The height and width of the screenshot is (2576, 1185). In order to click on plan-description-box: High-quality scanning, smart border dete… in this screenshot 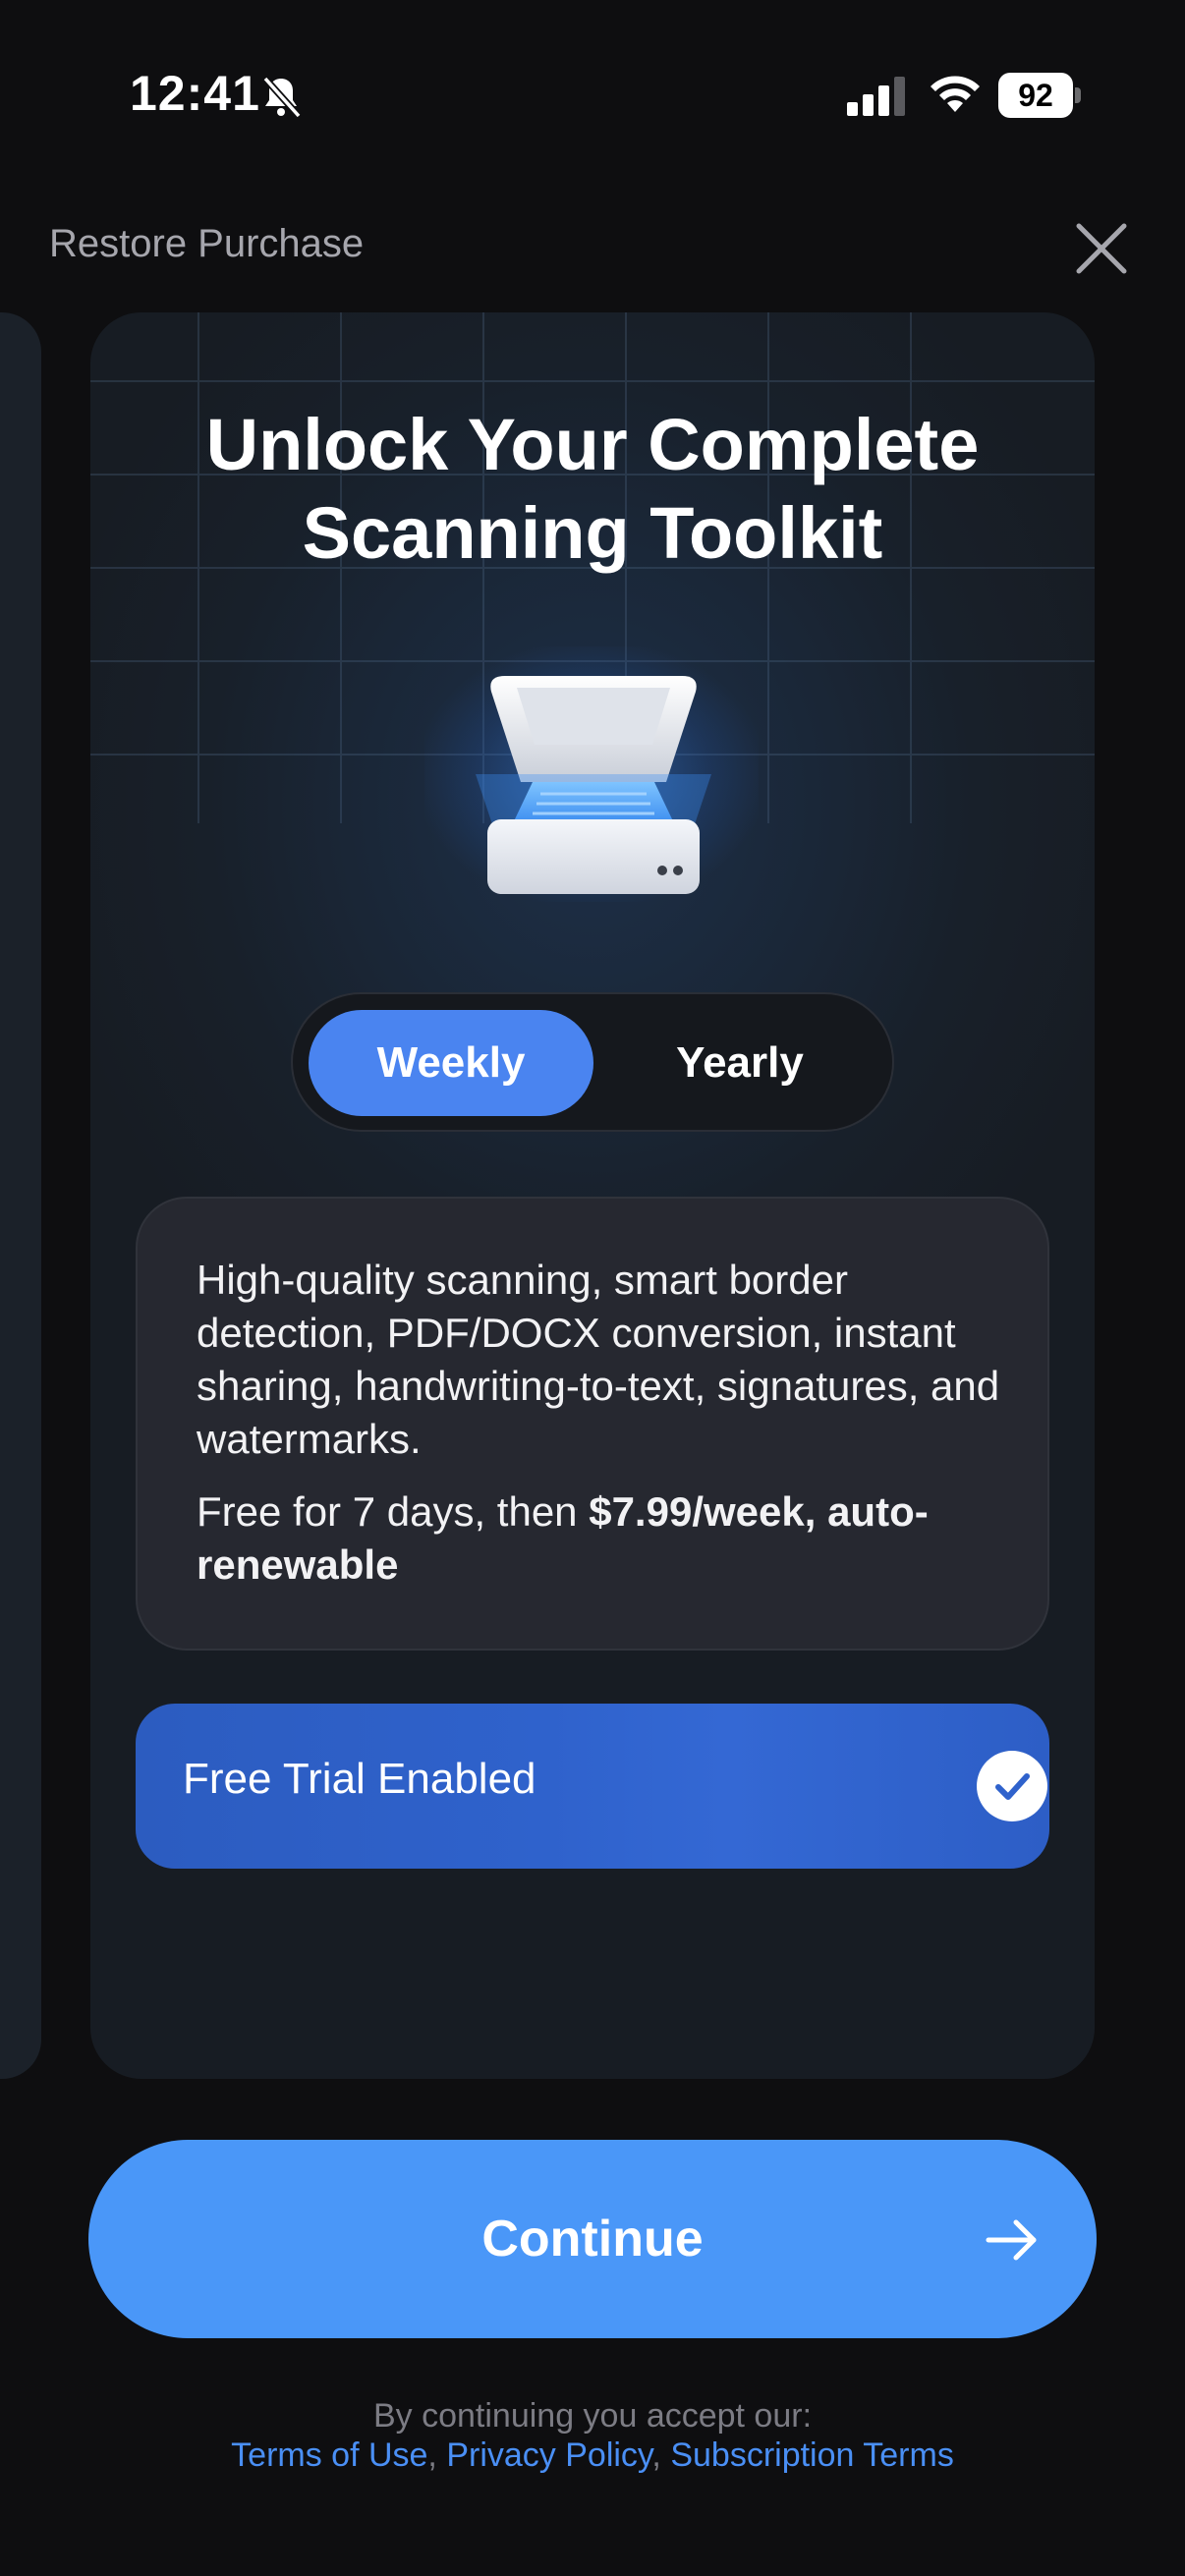, I will do `click(592, 1424)`.